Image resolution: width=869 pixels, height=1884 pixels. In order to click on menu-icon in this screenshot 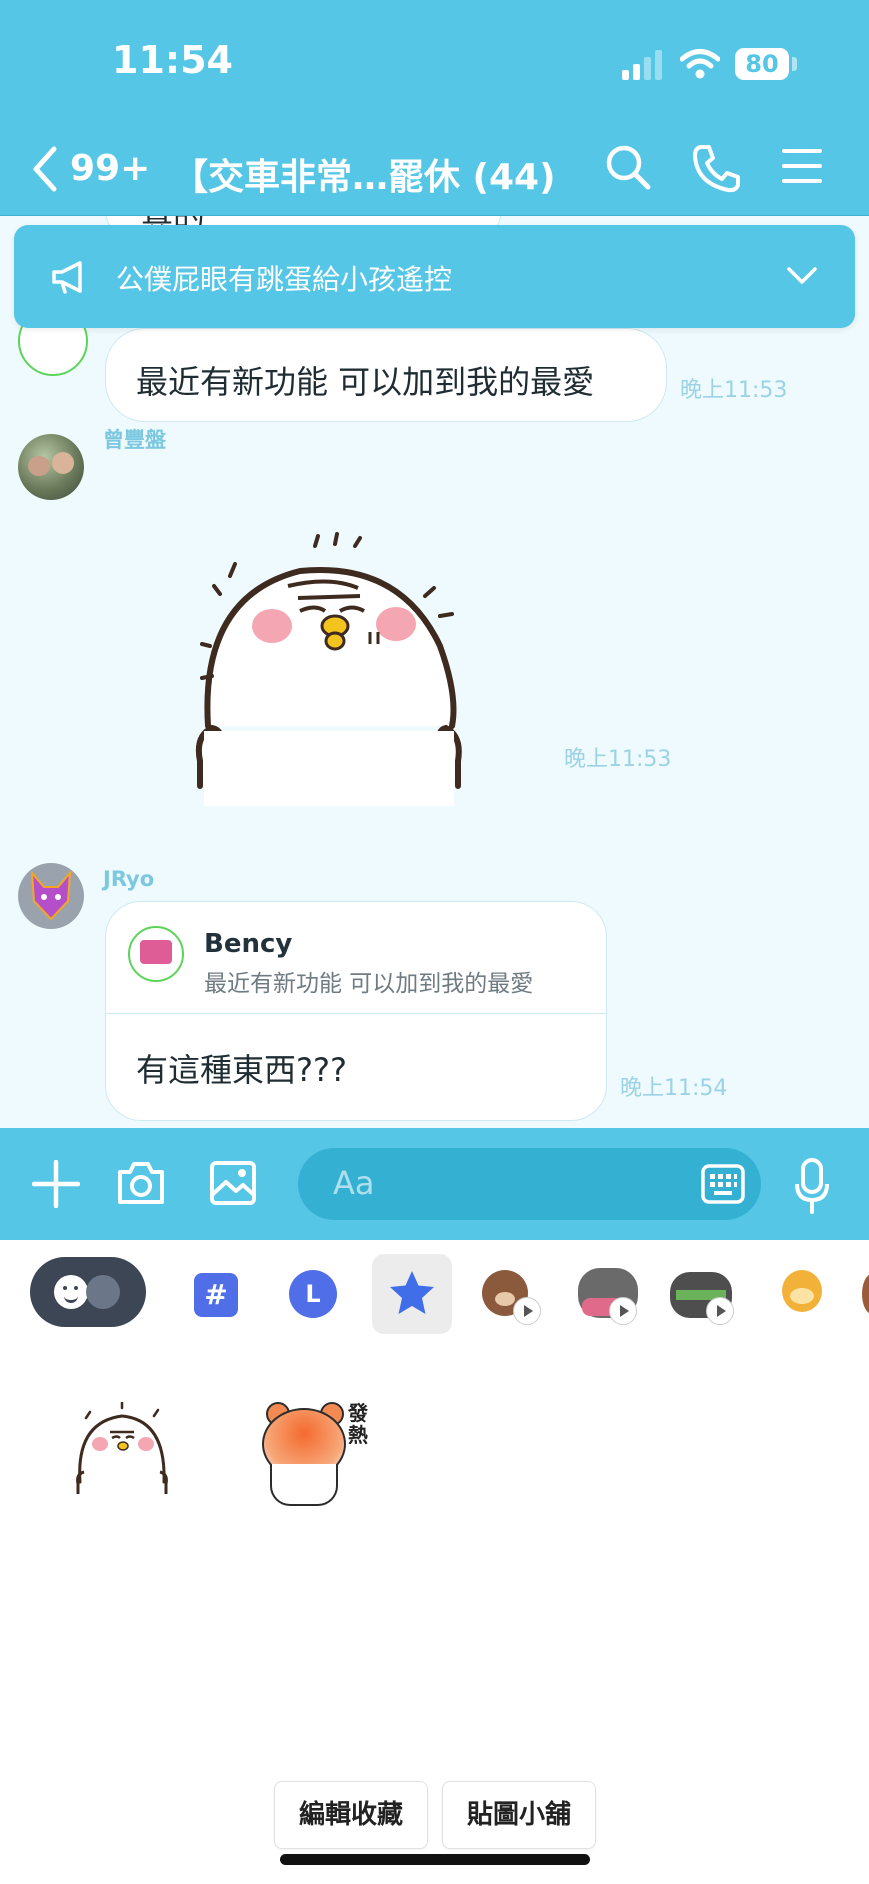, I will do `click(802, 166)`.